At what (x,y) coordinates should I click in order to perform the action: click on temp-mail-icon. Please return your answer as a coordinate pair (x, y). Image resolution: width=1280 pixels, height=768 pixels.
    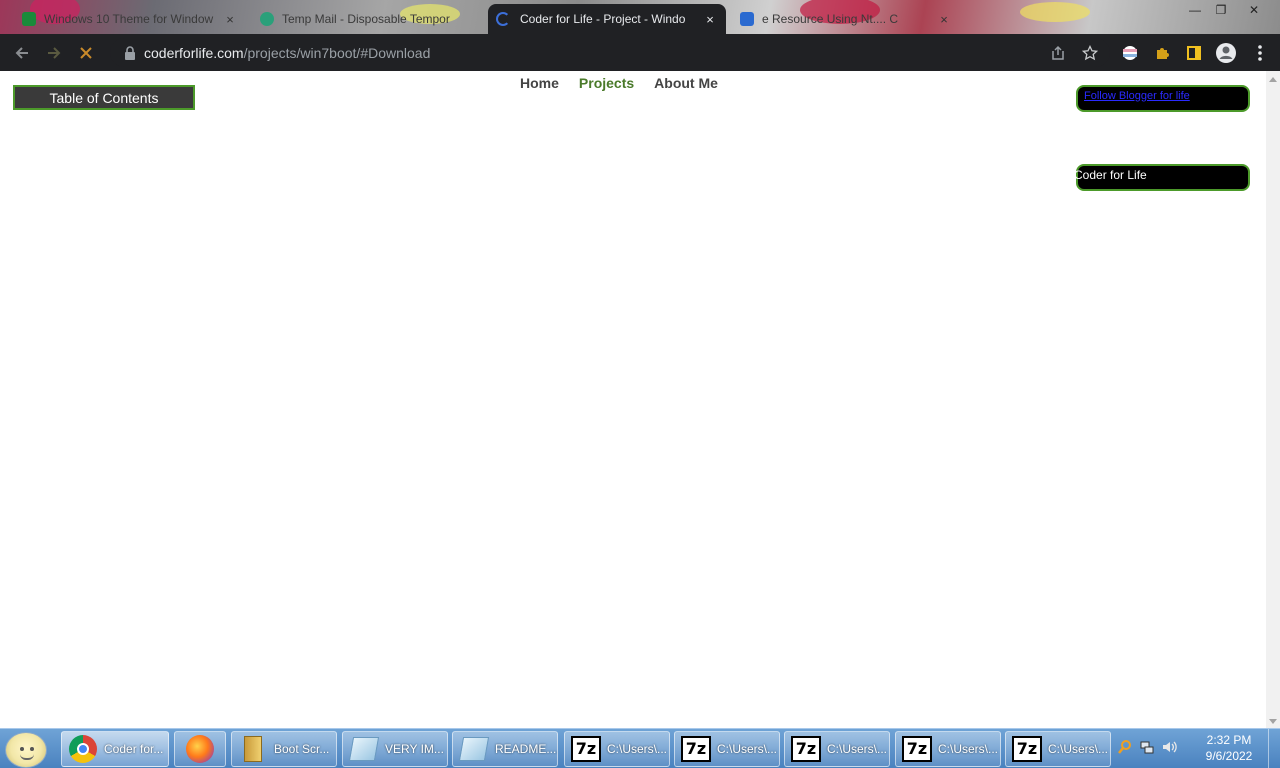
    Looking at the image, I should click on (267, 19).